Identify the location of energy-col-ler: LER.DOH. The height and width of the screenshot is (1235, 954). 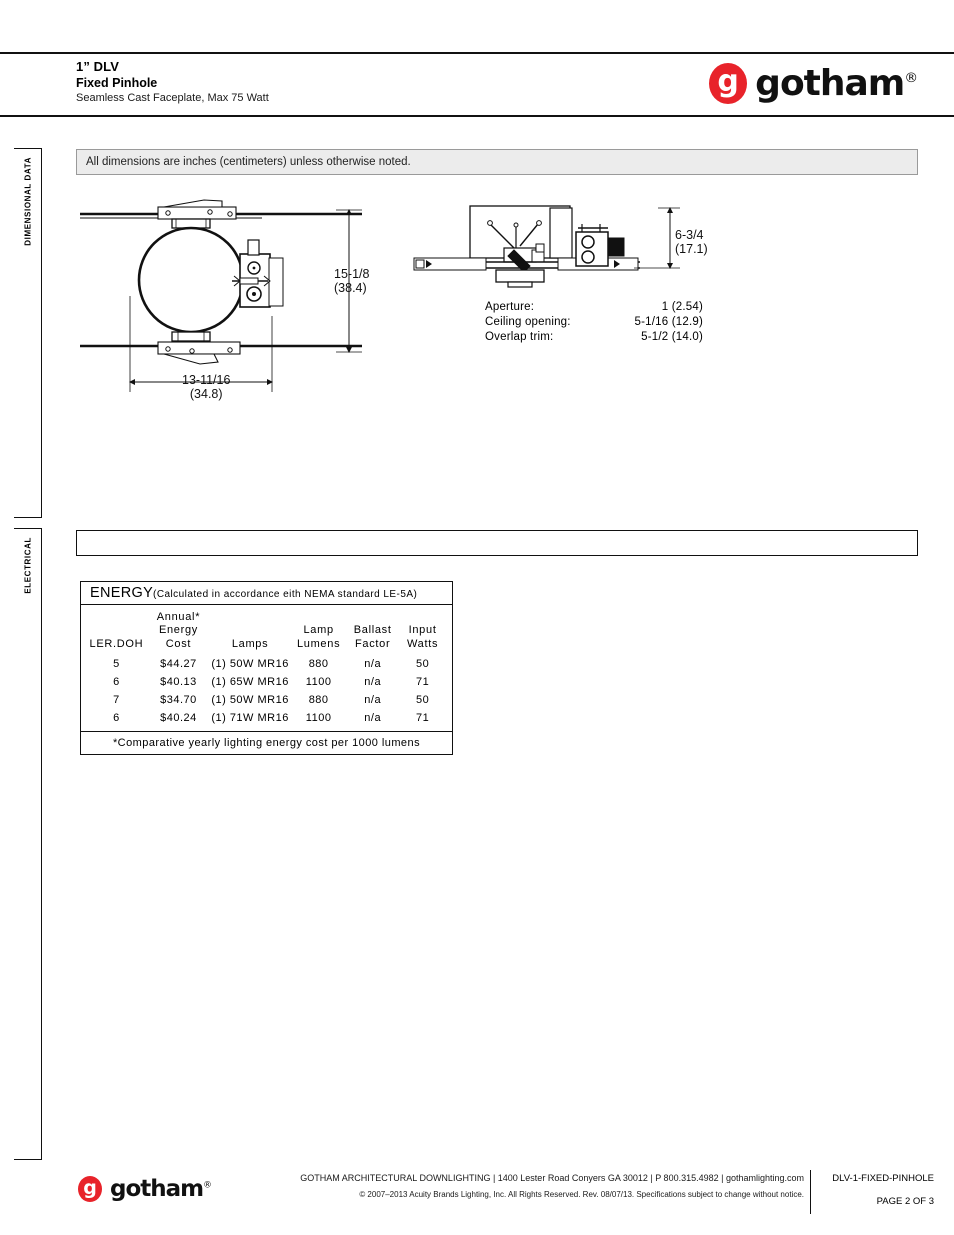
(116, 633).